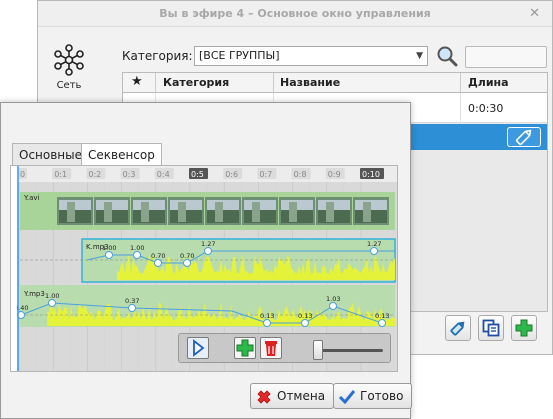 This screenshot has height=419, width=553. I want to click on envelope-point-label: 1.03, so click(333, 299).